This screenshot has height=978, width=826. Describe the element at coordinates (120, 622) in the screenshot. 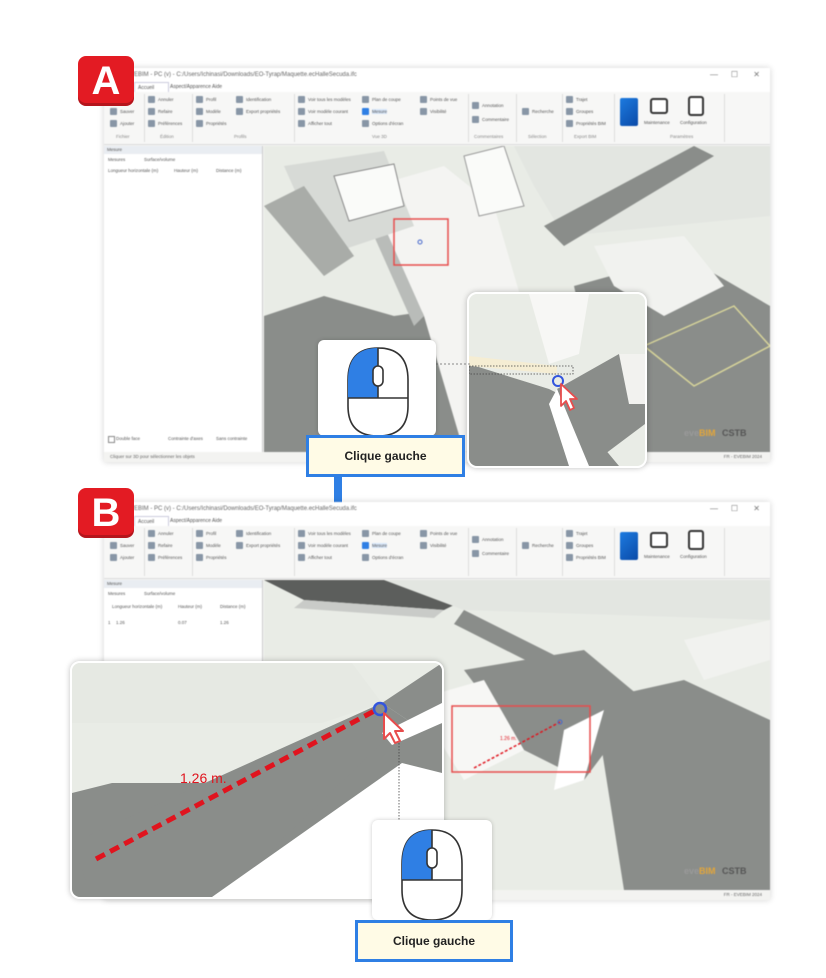

I see `measure-row-horizontal: 1.26` at that location.